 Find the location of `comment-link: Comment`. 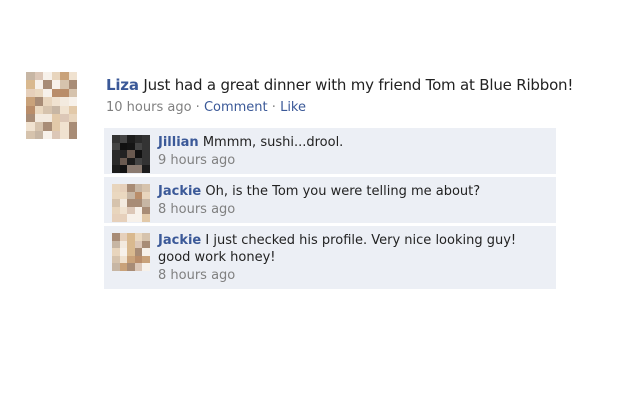

comment-link: Comment is located at coordinates (236, 107).